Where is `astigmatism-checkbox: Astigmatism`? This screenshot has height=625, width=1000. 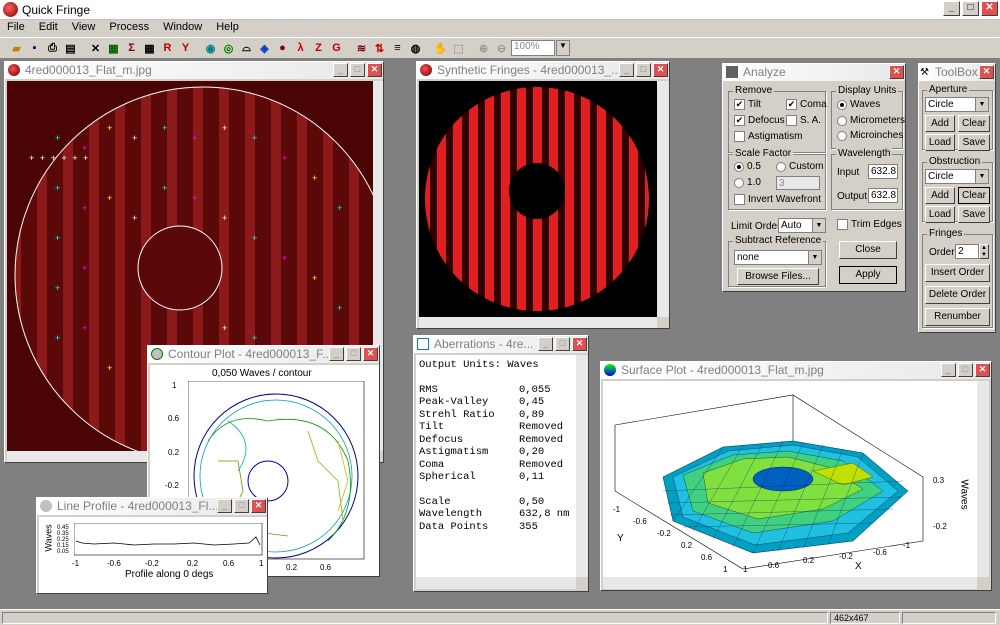 astigmatism-checkbox: Astigmatism is located at coordinates (768, 136).